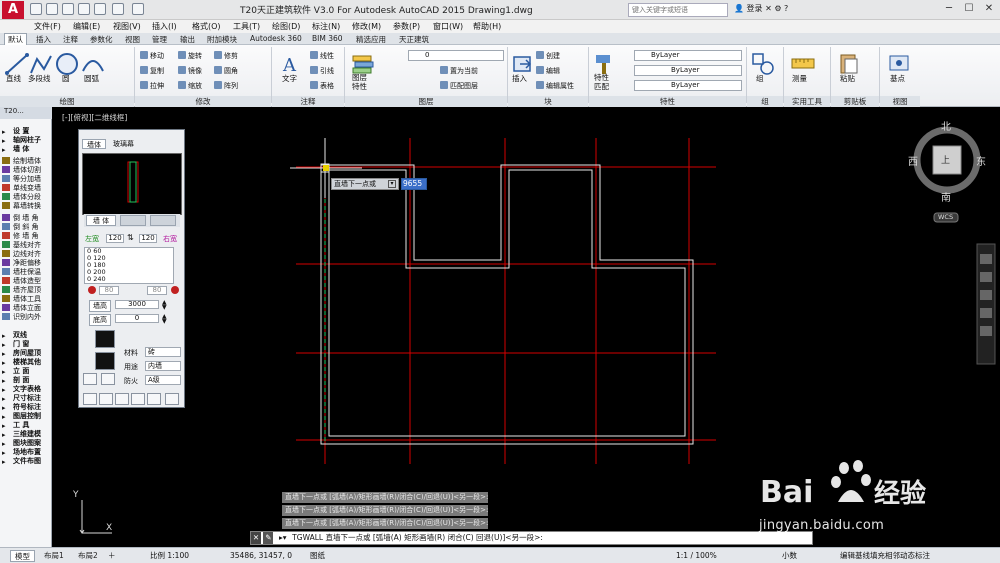 This screenshot has width=1000, height=563. Describe the element at coordinates (268, 538) in the screenshot. I see `command-settings-icon: ✎` at that location.